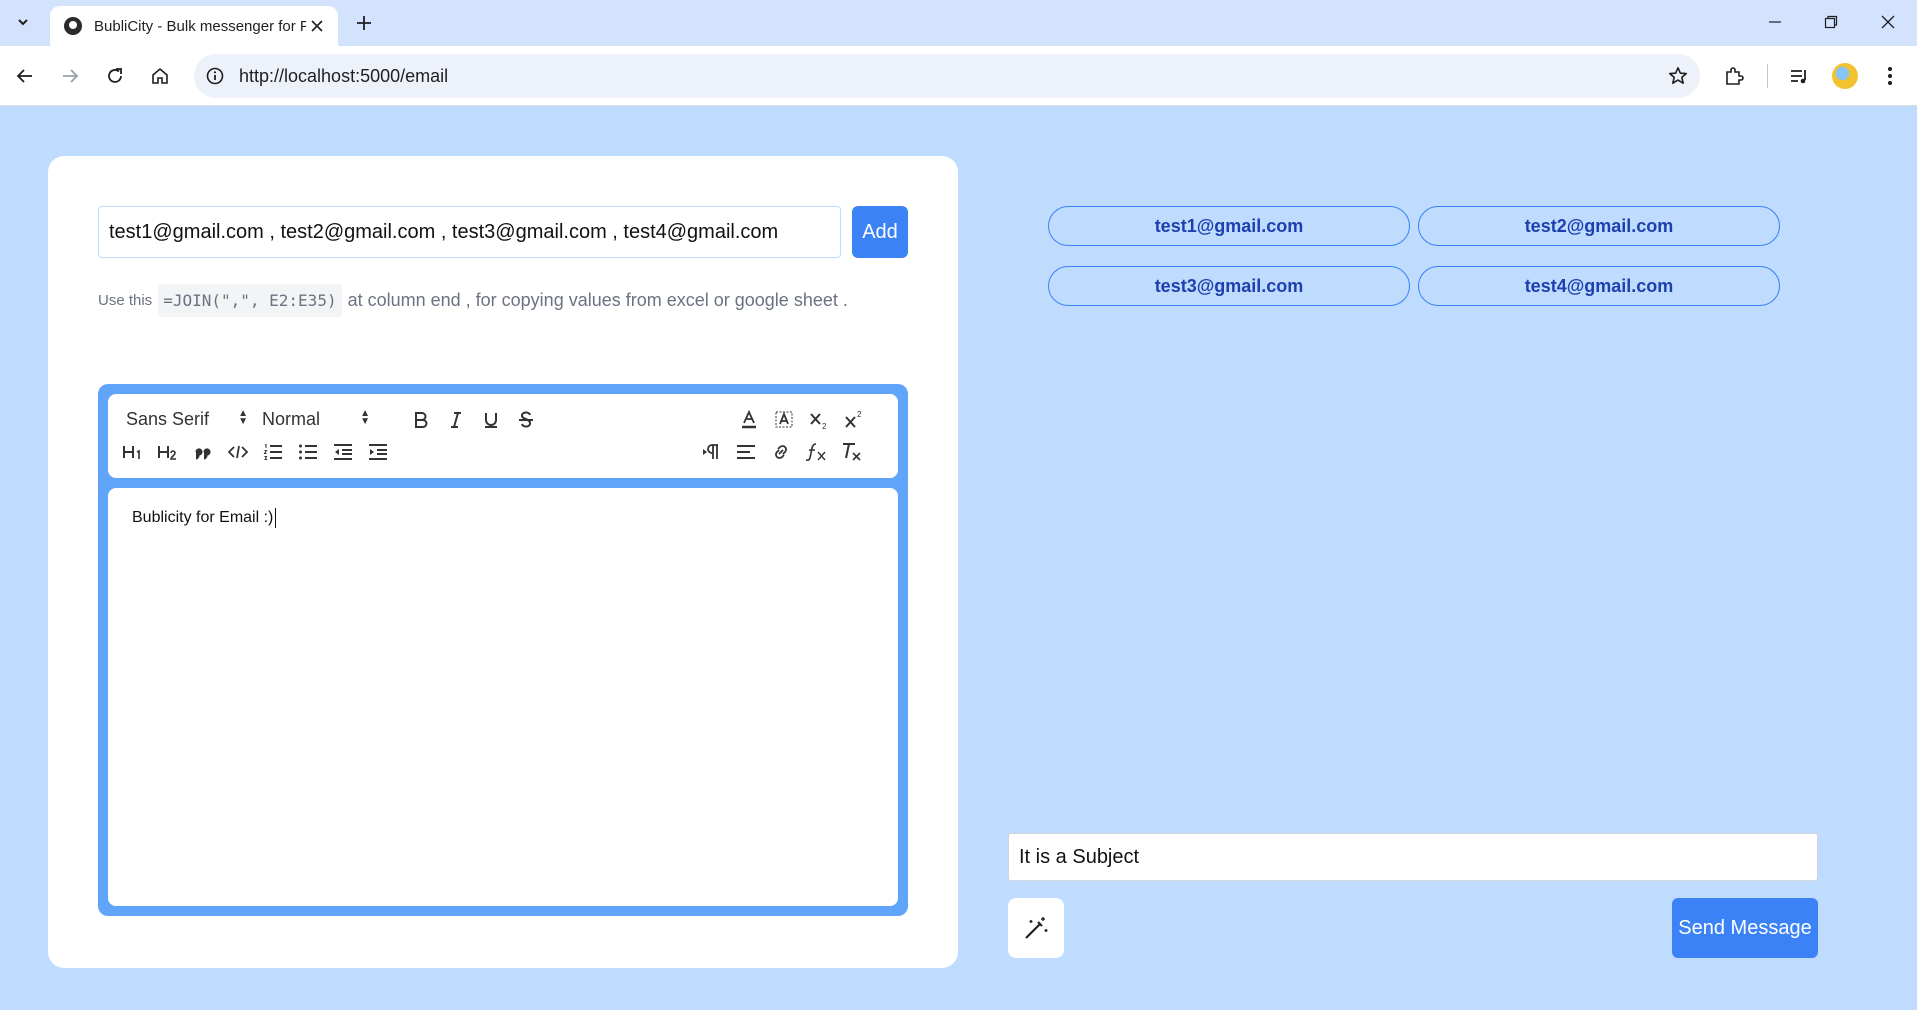  I want to click on align-button, so click(746, 452).